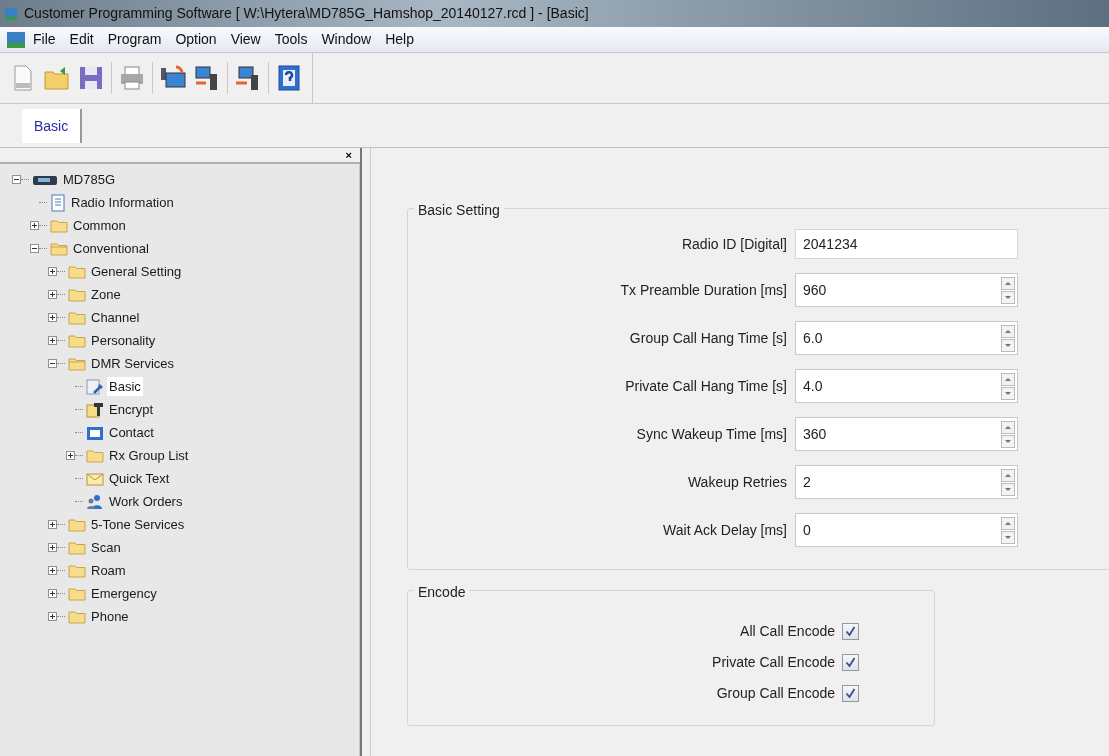 This screenshot has height=756, width=1109. Describe the element at coordinates (138, 524) in the screenshot. I see `tree-item: 5-Tone Services` at that location.